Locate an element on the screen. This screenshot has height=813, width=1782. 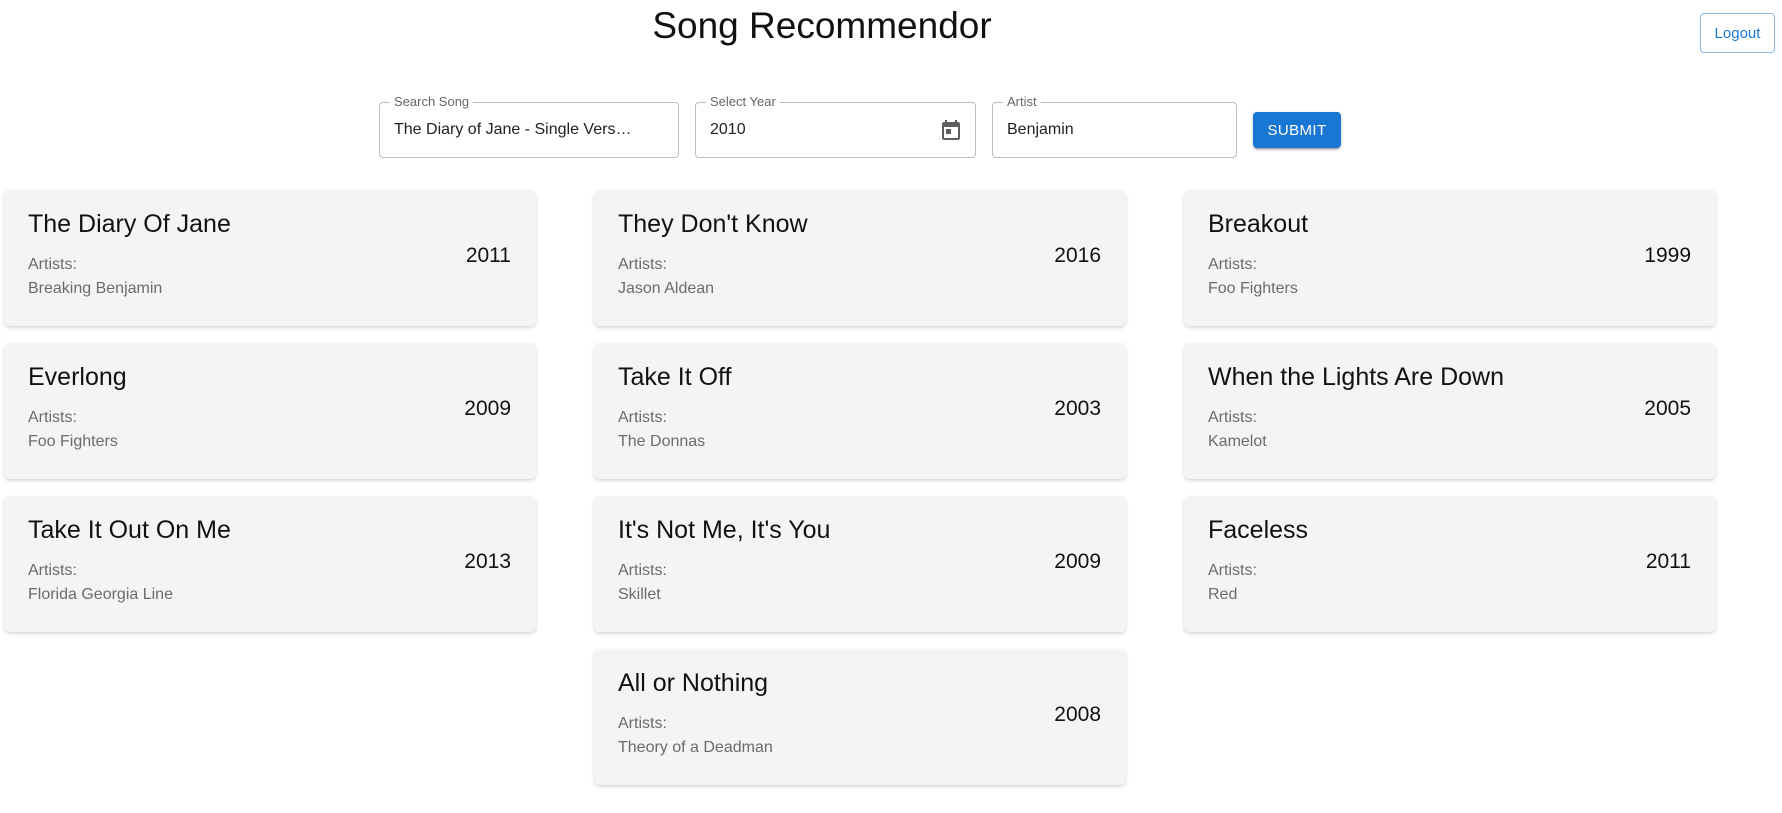
calendar-icon is located at coordinates (951, 131).